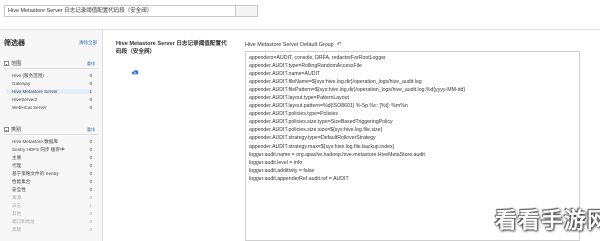 The width and height of the screenshot is (600, 241). Describe the element at coordinates (88, 43) in the screenshot. I see `clear-all-link: 清除全部` at that location.